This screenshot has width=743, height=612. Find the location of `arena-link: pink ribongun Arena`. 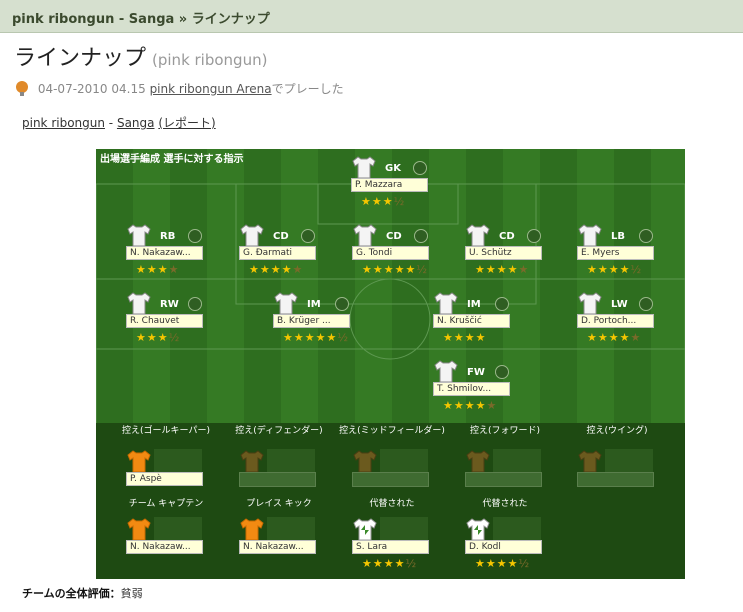

arena-link: pink ribongun Arena is located at coordinates (211, 89).